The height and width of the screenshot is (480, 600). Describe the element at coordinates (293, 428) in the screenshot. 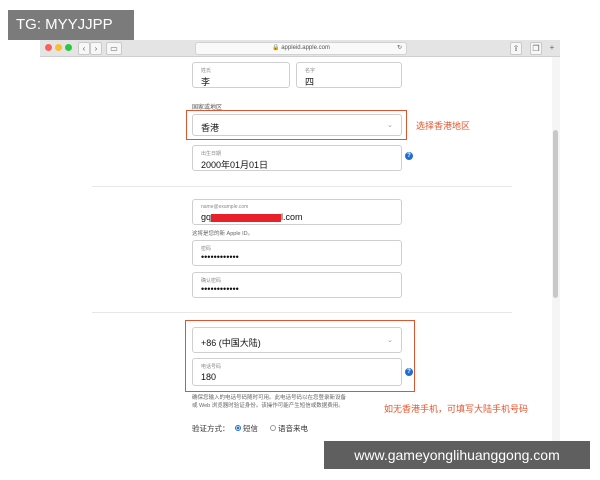

I see `voice-label: 语音来电` at that location.